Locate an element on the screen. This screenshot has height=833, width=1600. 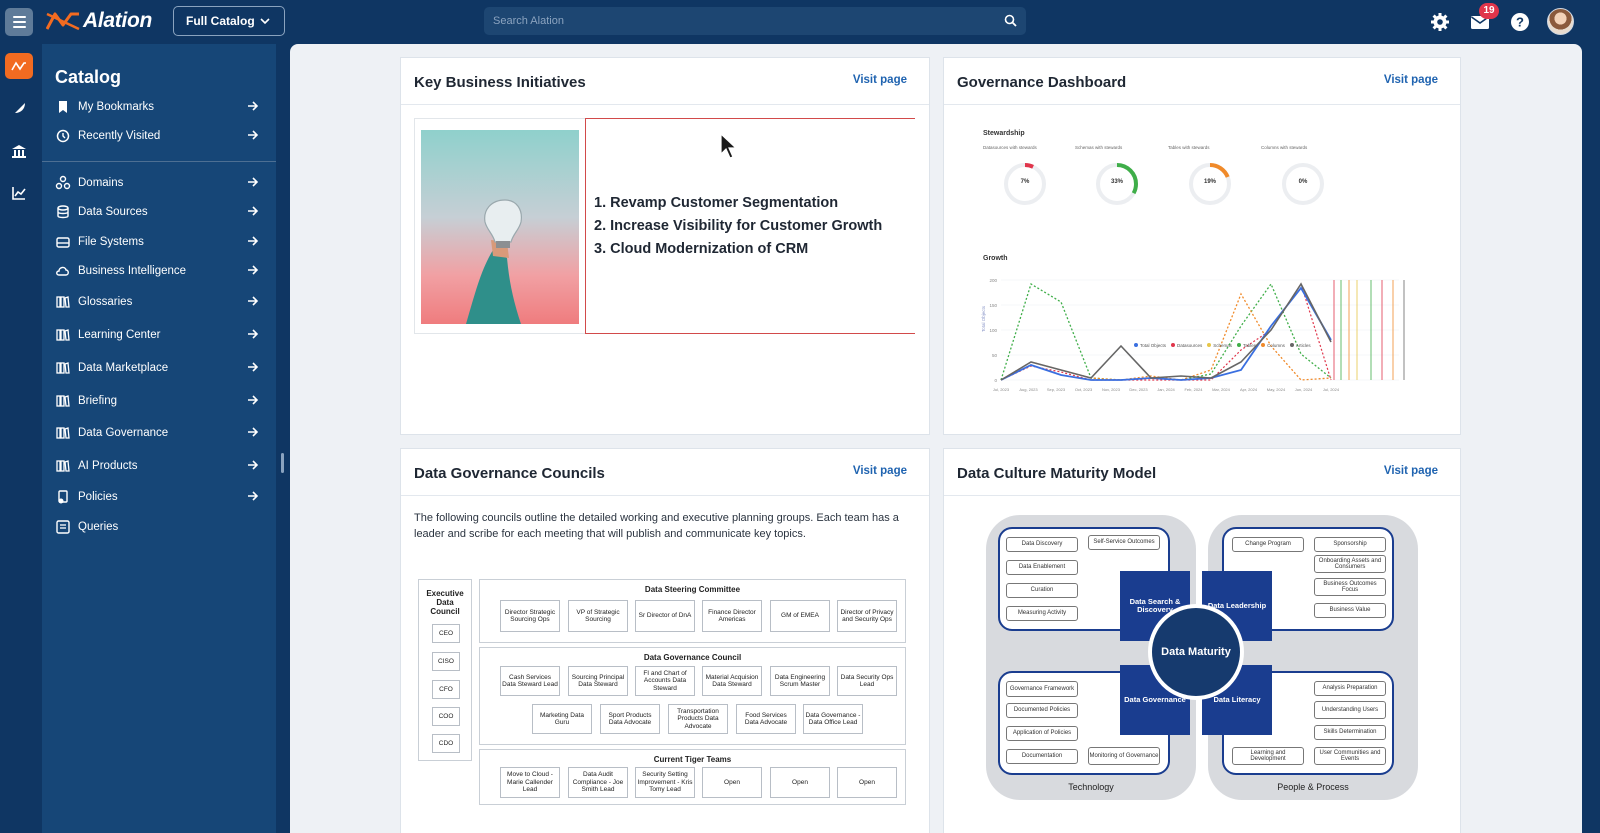
rail-catalog-button is located at coordinates (19, 66).